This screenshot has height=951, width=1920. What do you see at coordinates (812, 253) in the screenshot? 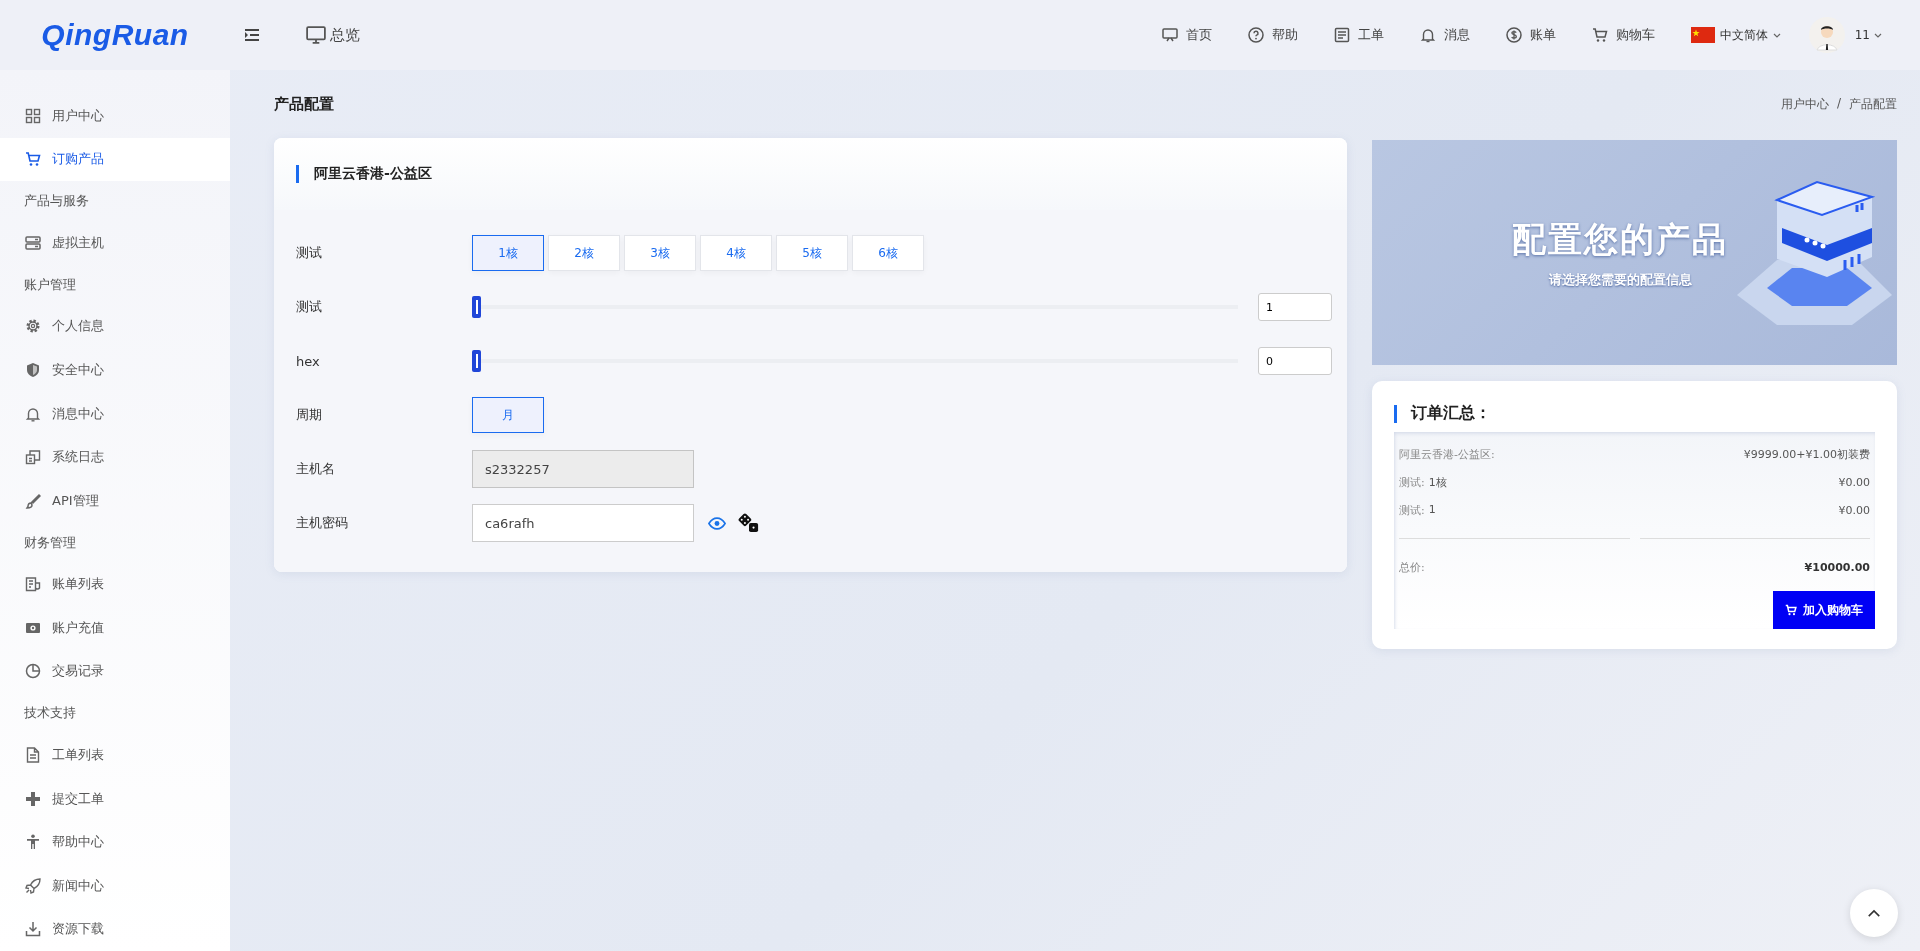
I see `option-button: 5核` at bounding box center [812, 253].